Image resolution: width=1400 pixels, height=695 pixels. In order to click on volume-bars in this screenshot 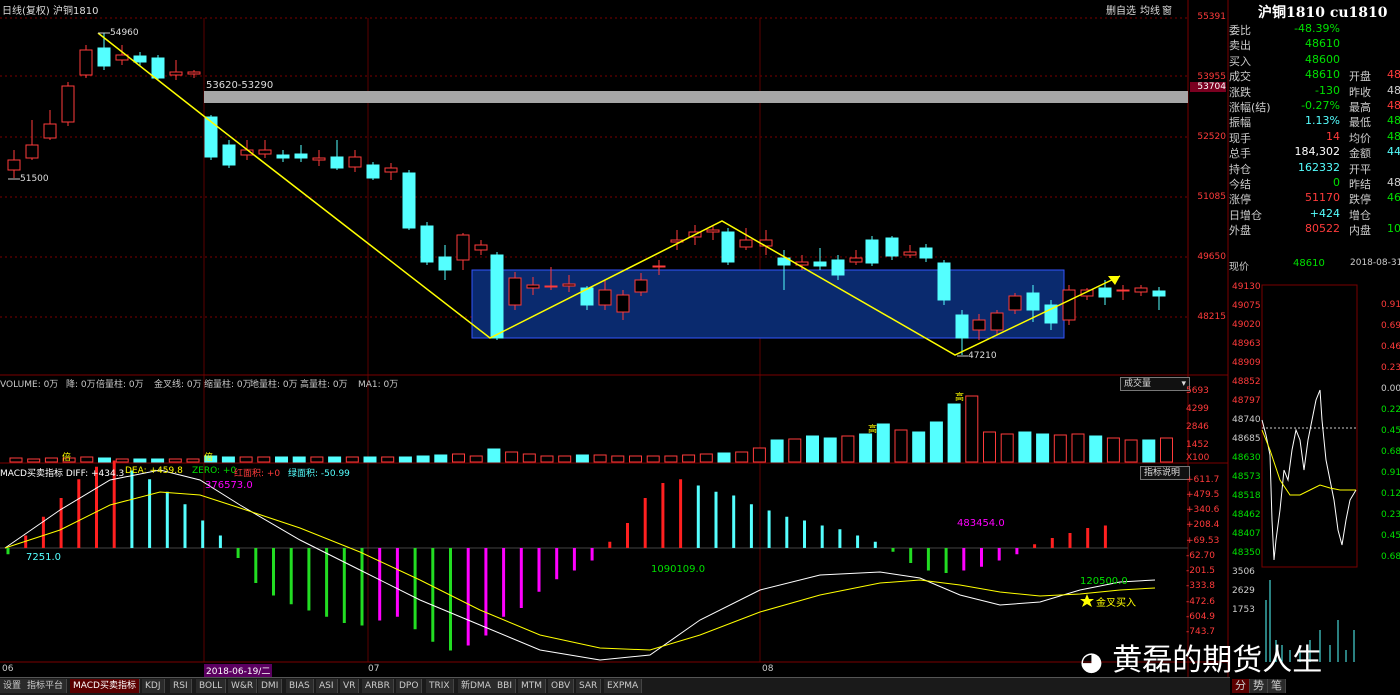, I will do `click(591, 429)`.